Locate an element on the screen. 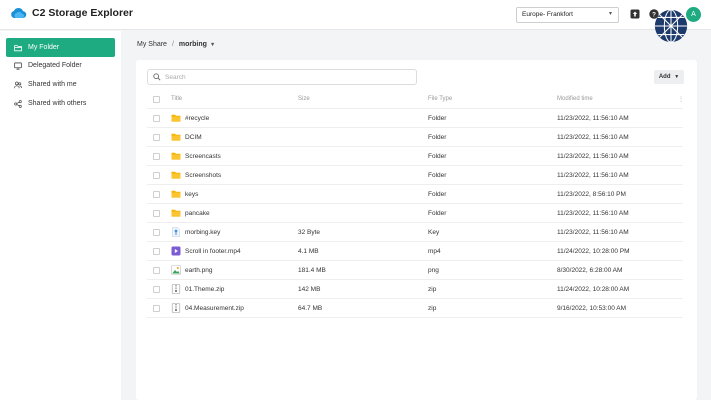 The width and height of the screenshot is (711, 400). column-header-size: Size is located at coordinates (304, 99).